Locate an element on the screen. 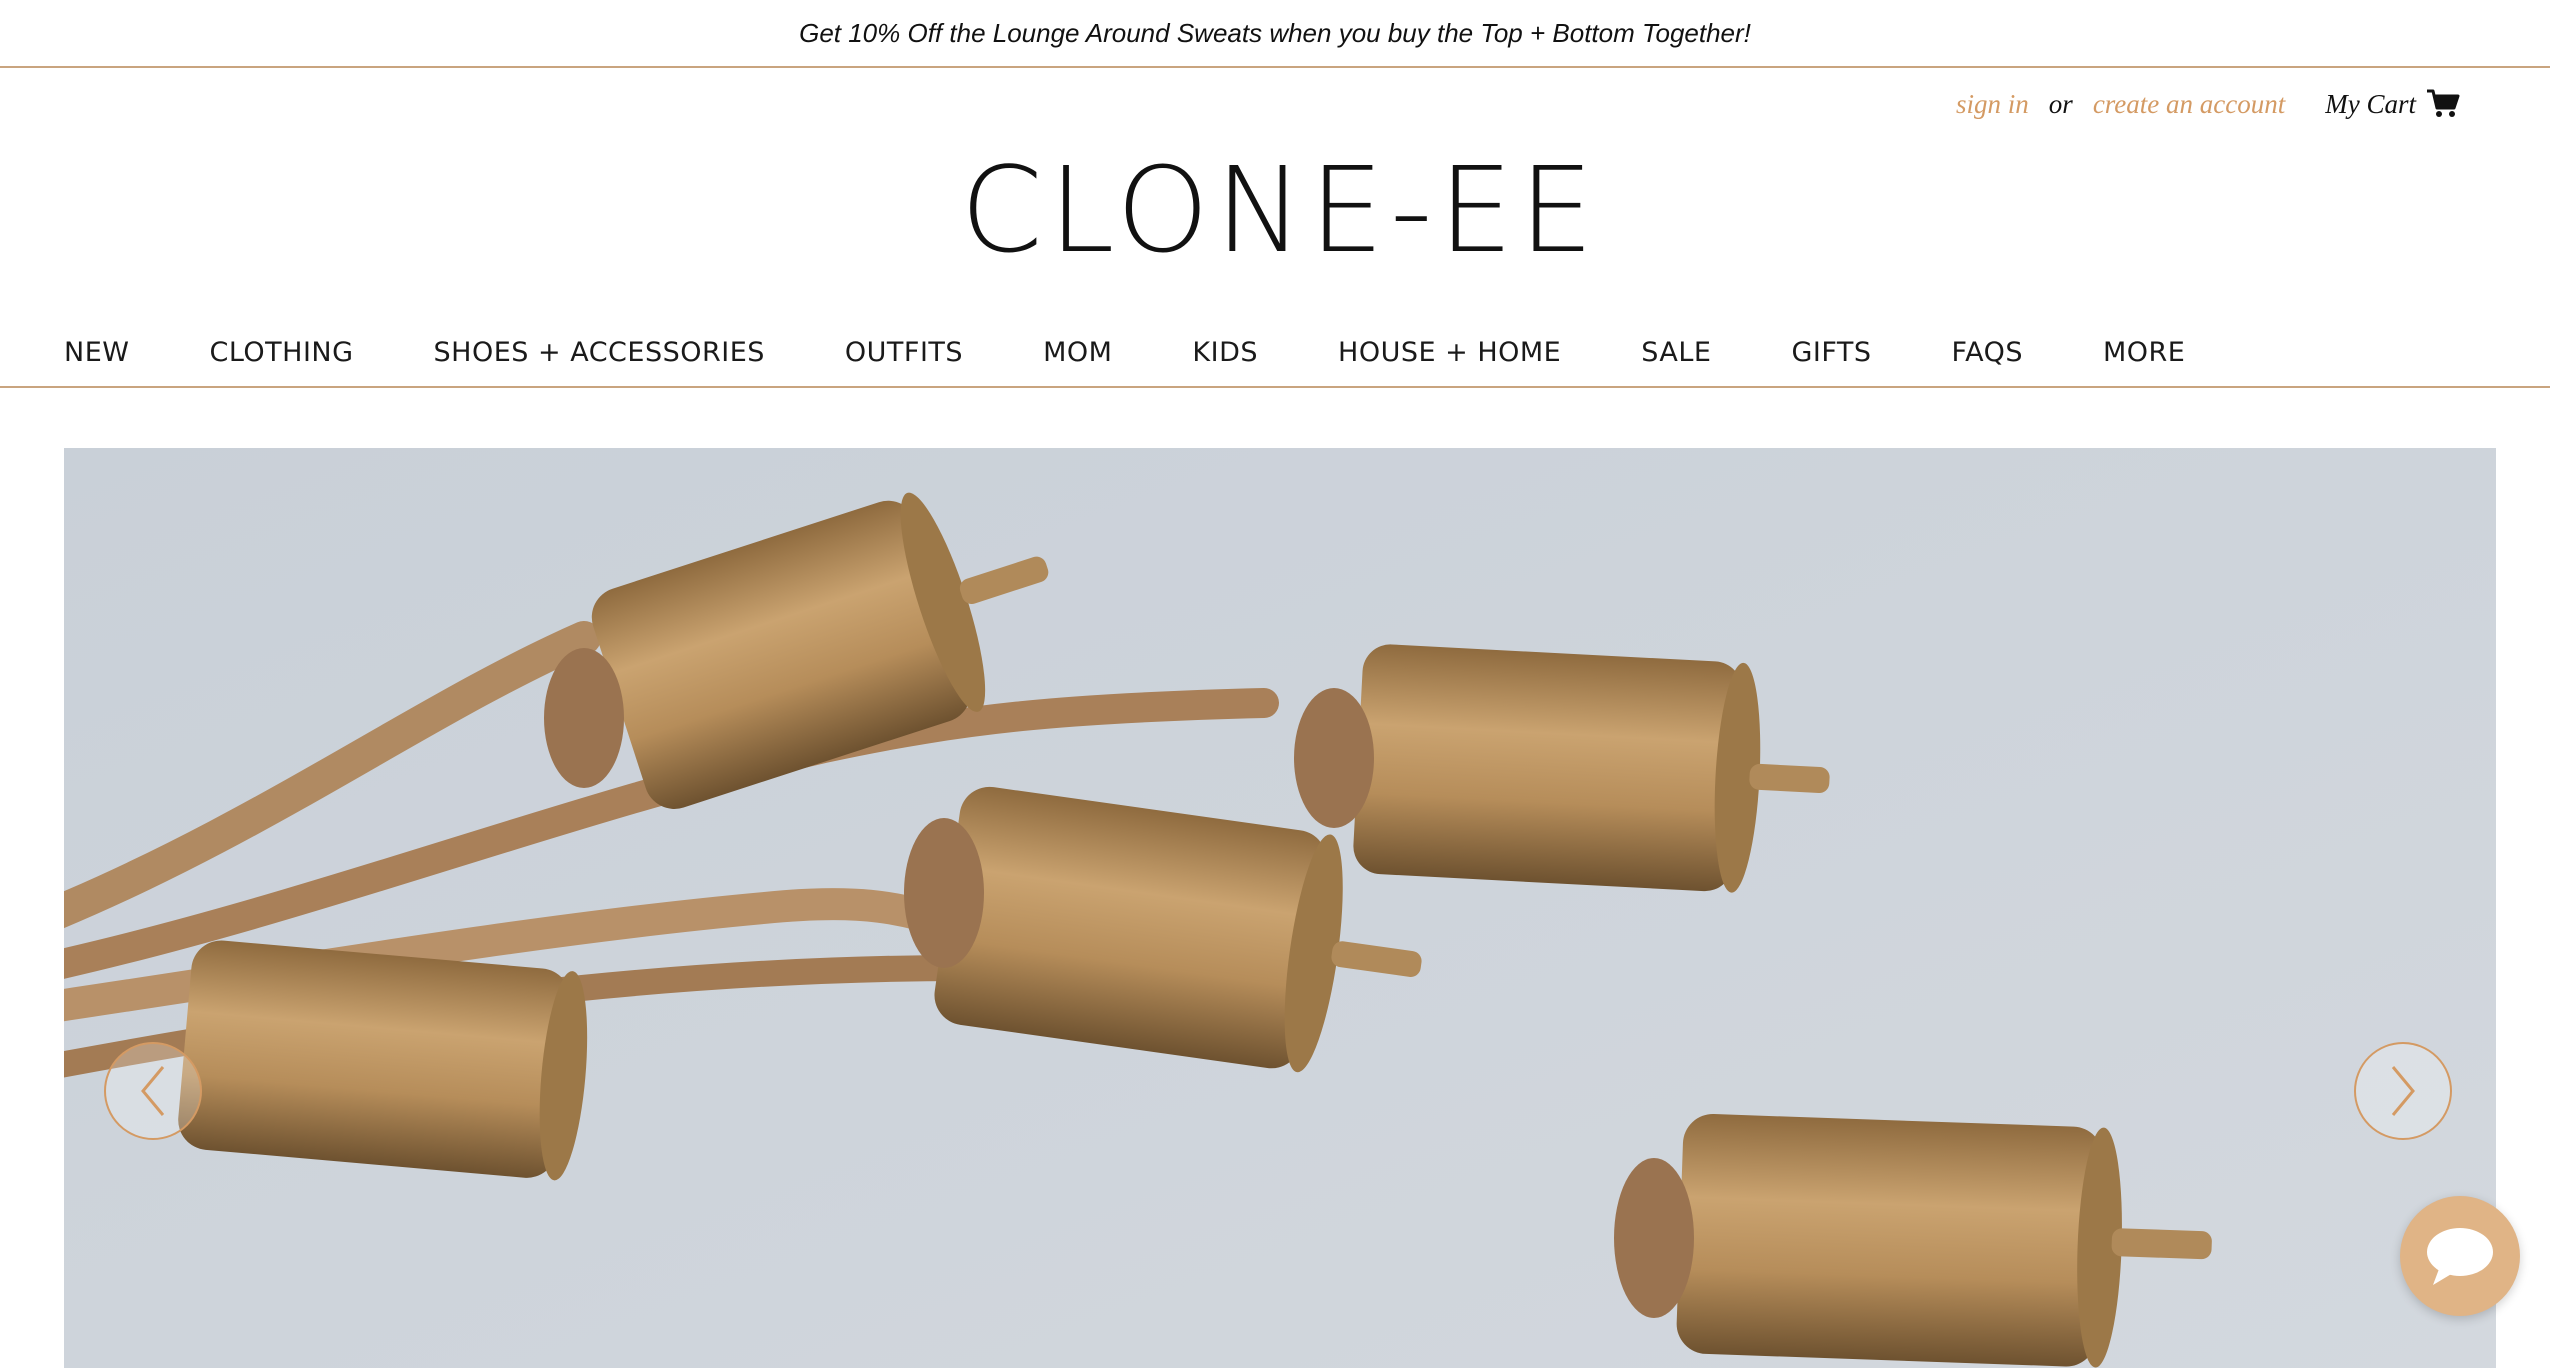  chat-button is located at coordinates (2460, 1256).